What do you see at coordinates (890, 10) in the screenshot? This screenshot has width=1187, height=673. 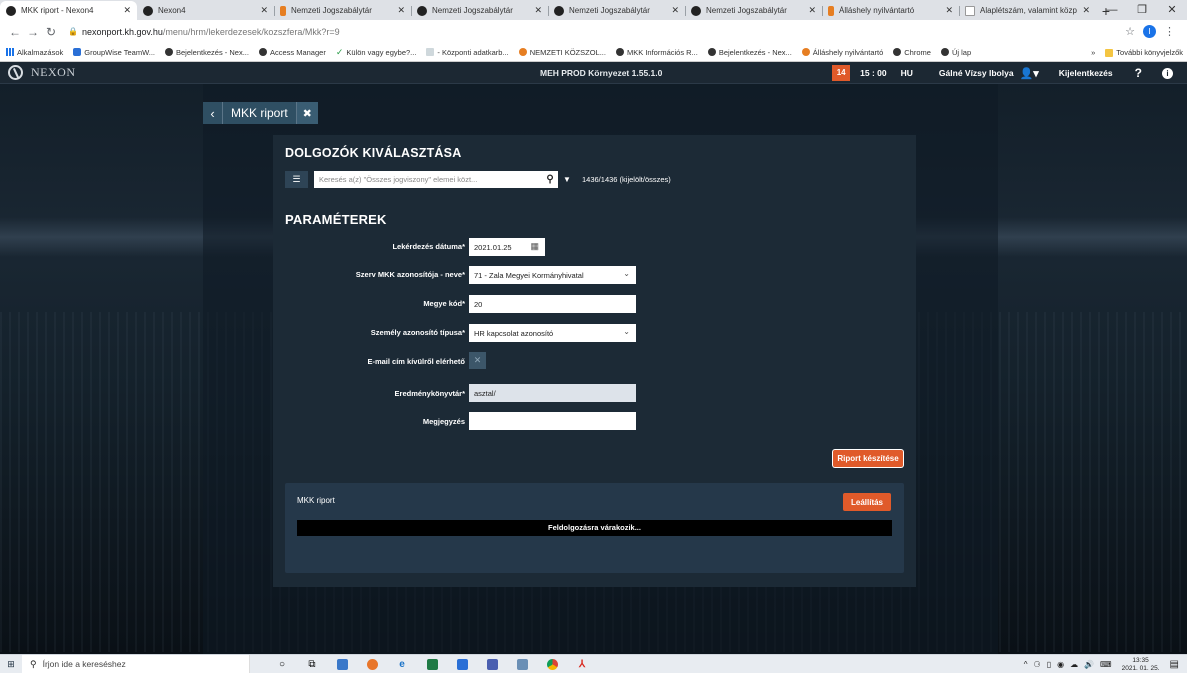 I see `browser-tab-allashely: Álláshely nyilvántartó ✕` at bounding box center [890, 10].